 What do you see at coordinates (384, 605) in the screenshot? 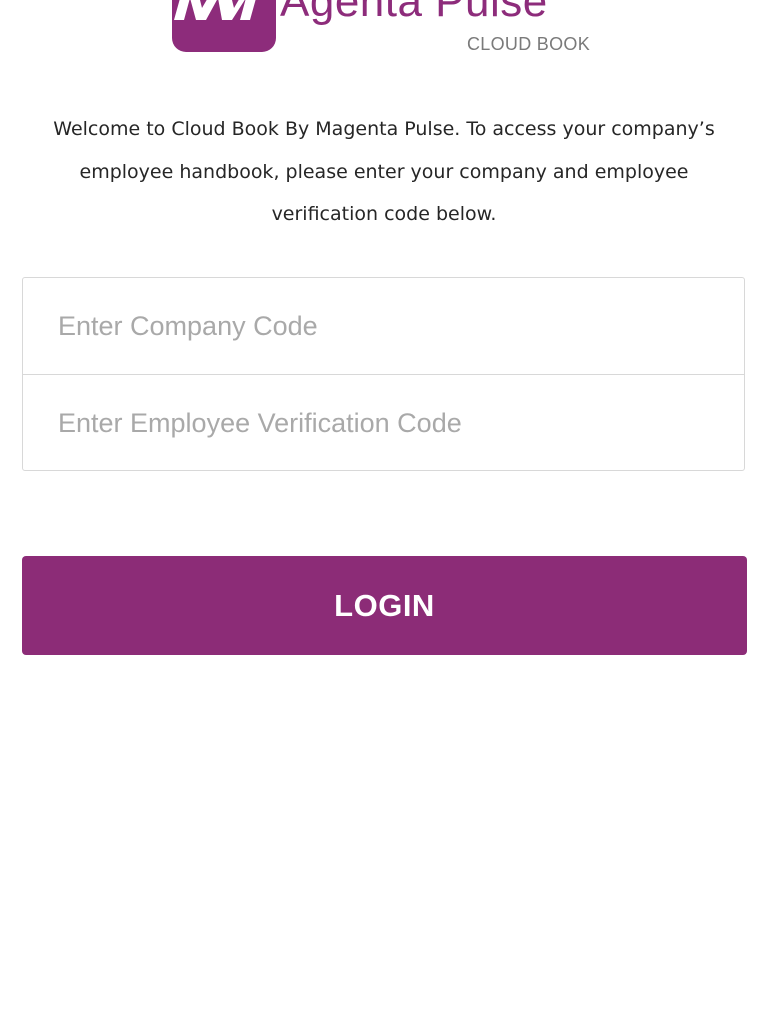
I see `login-button: LOGIN` at bounding box center [384, 605].